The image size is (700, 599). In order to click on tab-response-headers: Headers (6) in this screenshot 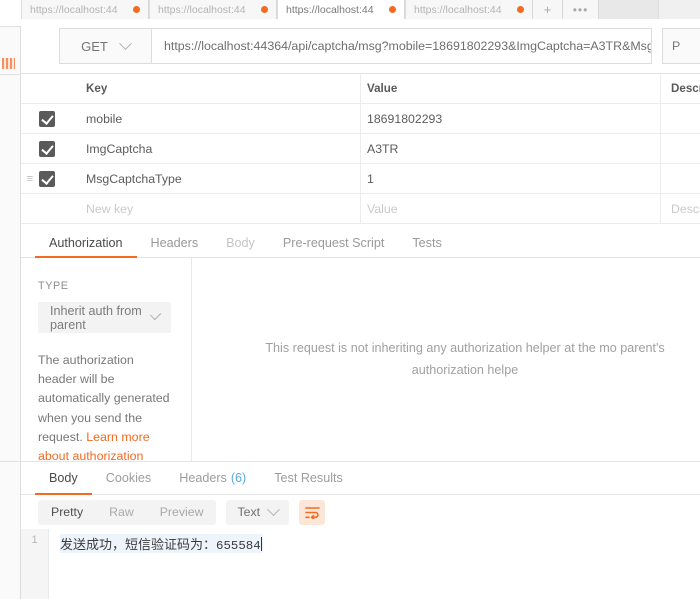, I will do `click(212, 478)`.